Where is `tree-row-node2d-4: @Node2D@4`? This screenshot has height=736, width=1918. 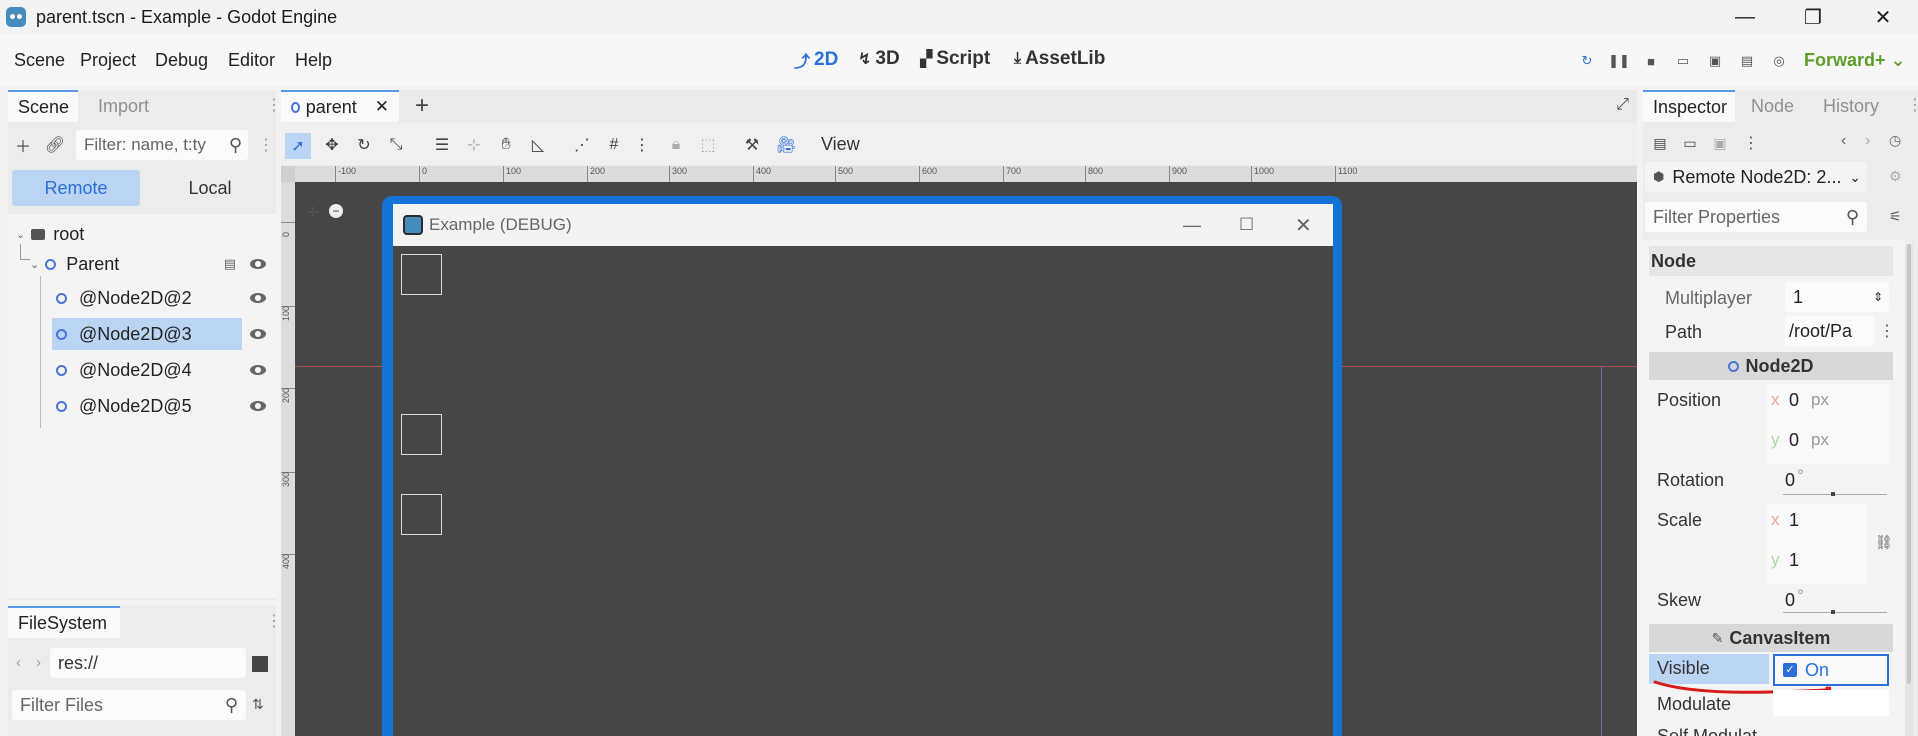 tree-row-node2d-4: @Node2D@4 is located at coordinates (159, 370).